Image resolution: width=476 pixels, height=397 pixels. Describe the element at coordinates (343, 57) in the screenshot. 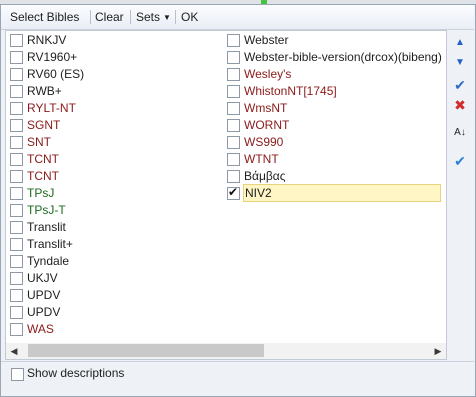

I see `bible-label: Webster-bible-version(drcox)(bibeng)` at that location.